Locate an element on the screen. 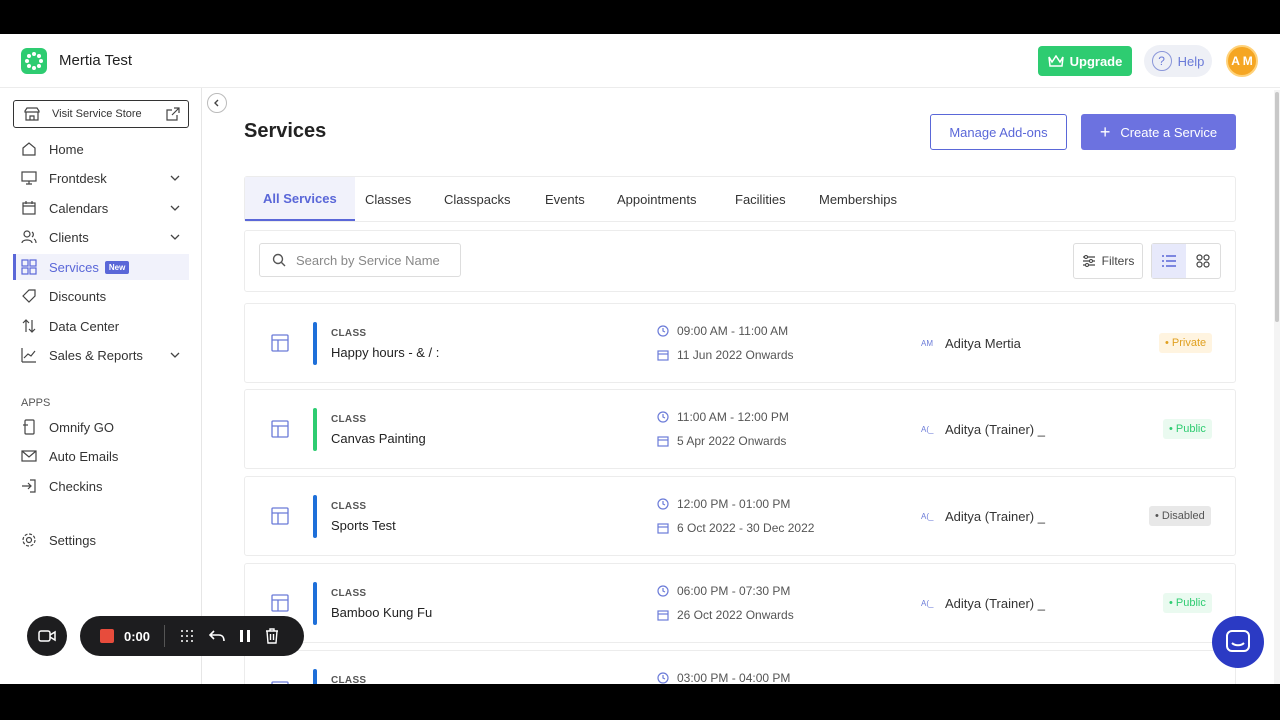 This screenshot has width=1280, height=720. service-time-text: 11:00 AM - 12:00 PM is located at coordinates (733, 417).